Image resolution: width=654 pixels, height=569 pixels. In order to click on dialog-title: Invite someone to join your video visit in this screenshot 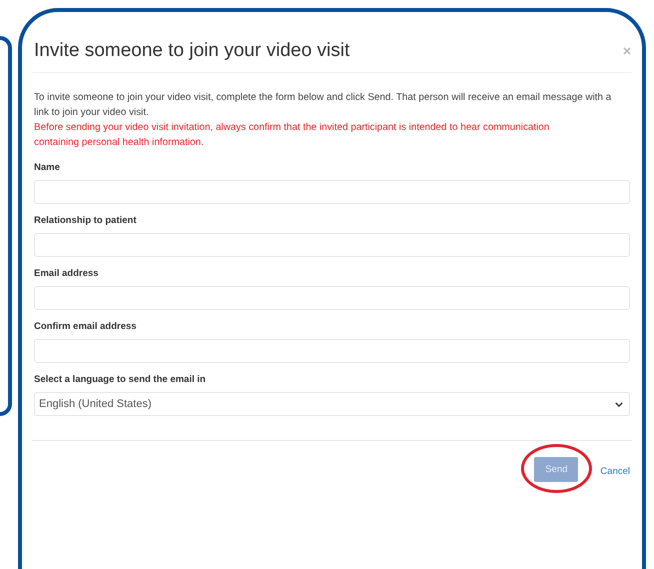, I will do `click(191, 51)`.